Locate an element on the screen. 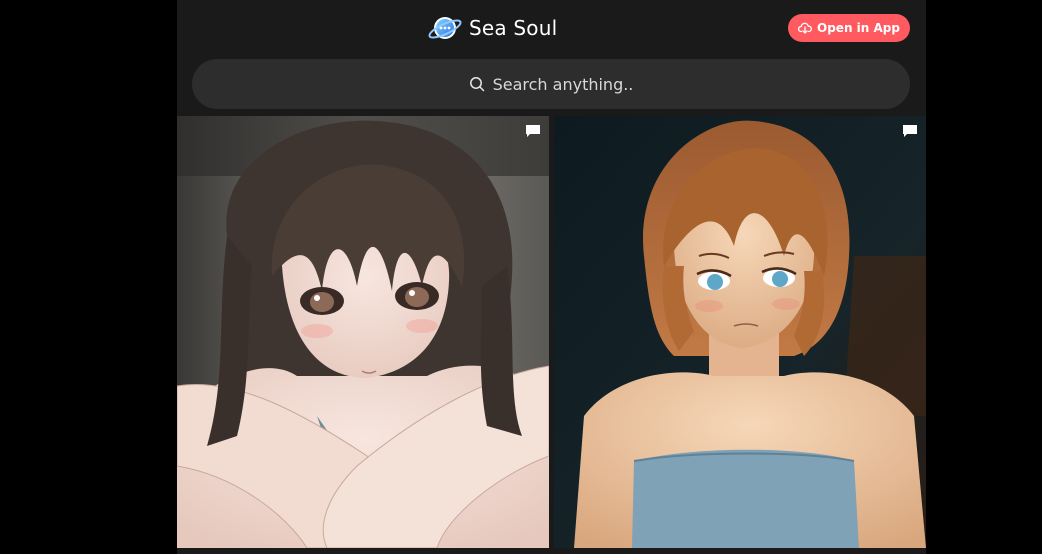  search-bar: Search anything.. is located at coordinates (551, 84).